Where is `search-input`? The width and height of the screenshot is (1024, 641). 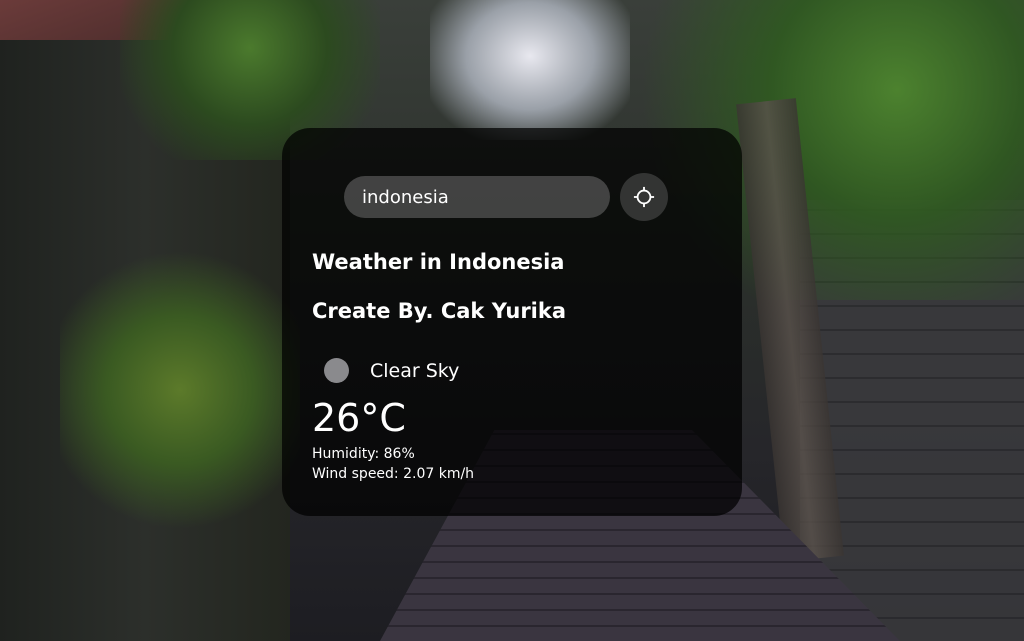 search-input is located at coordinates (477, 197).